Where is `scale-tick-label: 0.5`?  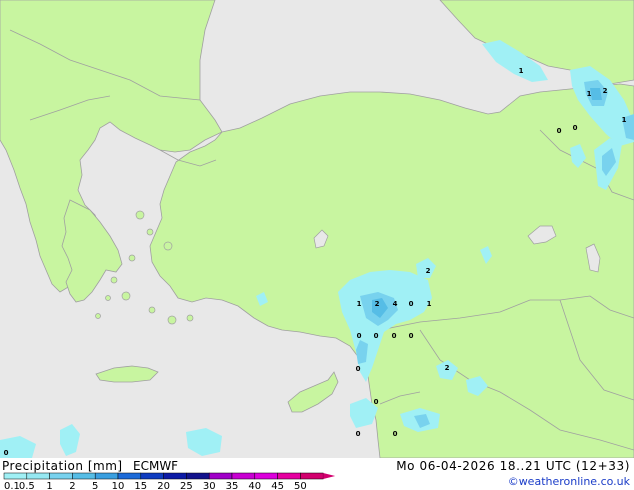 scale-tick-label: 0.5 is located at coordinates (27, 485).